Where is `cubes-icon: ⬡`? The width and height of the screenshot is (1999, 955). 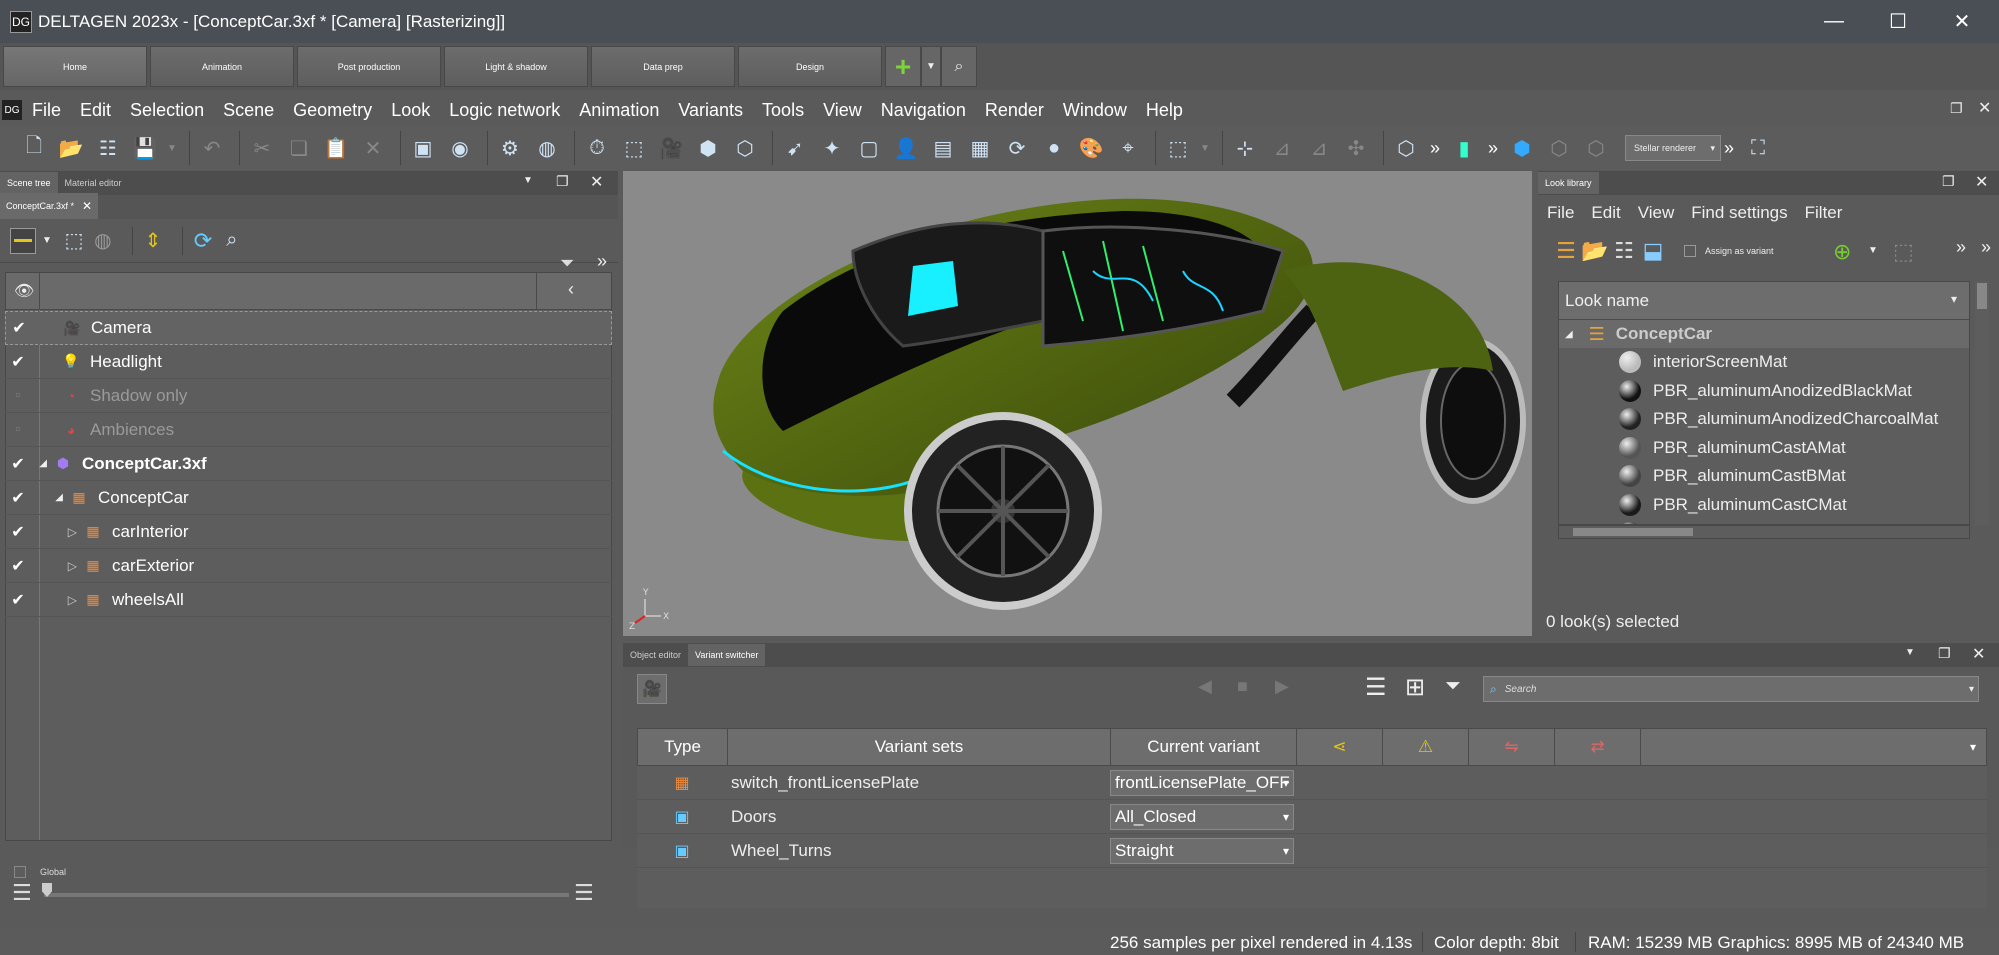 cubes-icon: ⬡ is located at coordinates (745, 148).